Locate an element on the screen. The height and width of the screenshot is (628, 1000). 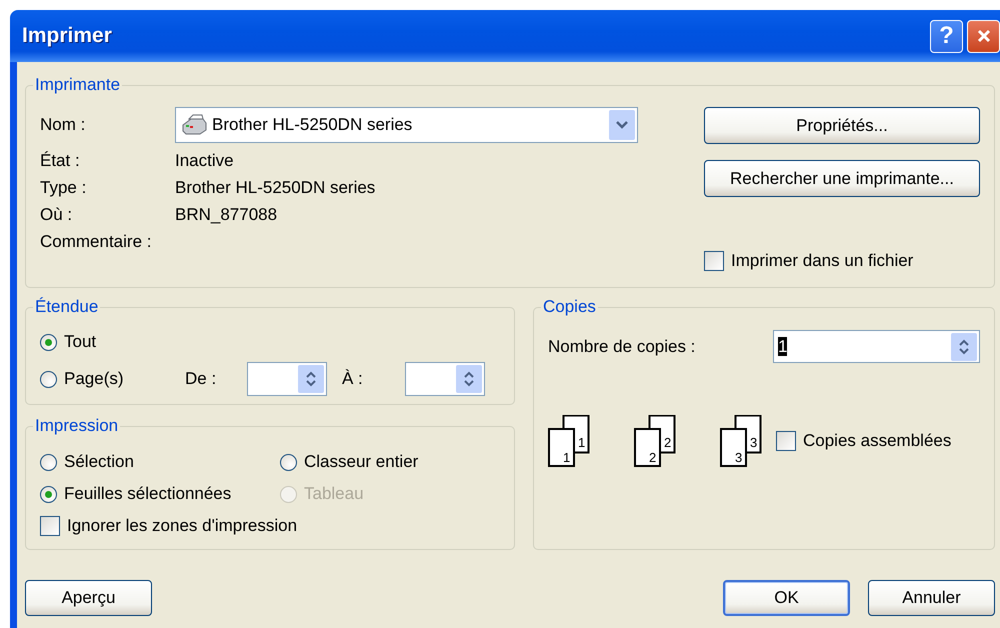
field-label: À : is located at coordinates (353, 379).